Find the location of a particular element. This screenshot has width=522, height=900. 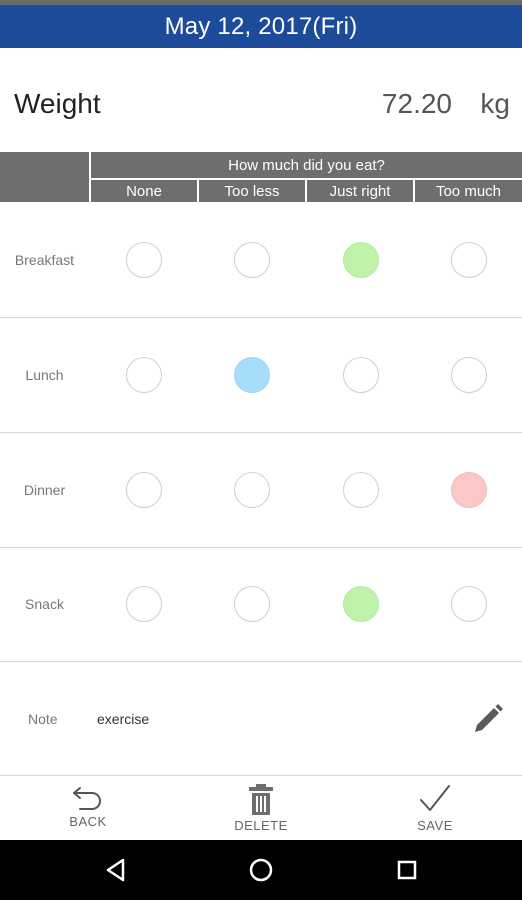

column-too-much: Too much is located at coordinates (468, 191).